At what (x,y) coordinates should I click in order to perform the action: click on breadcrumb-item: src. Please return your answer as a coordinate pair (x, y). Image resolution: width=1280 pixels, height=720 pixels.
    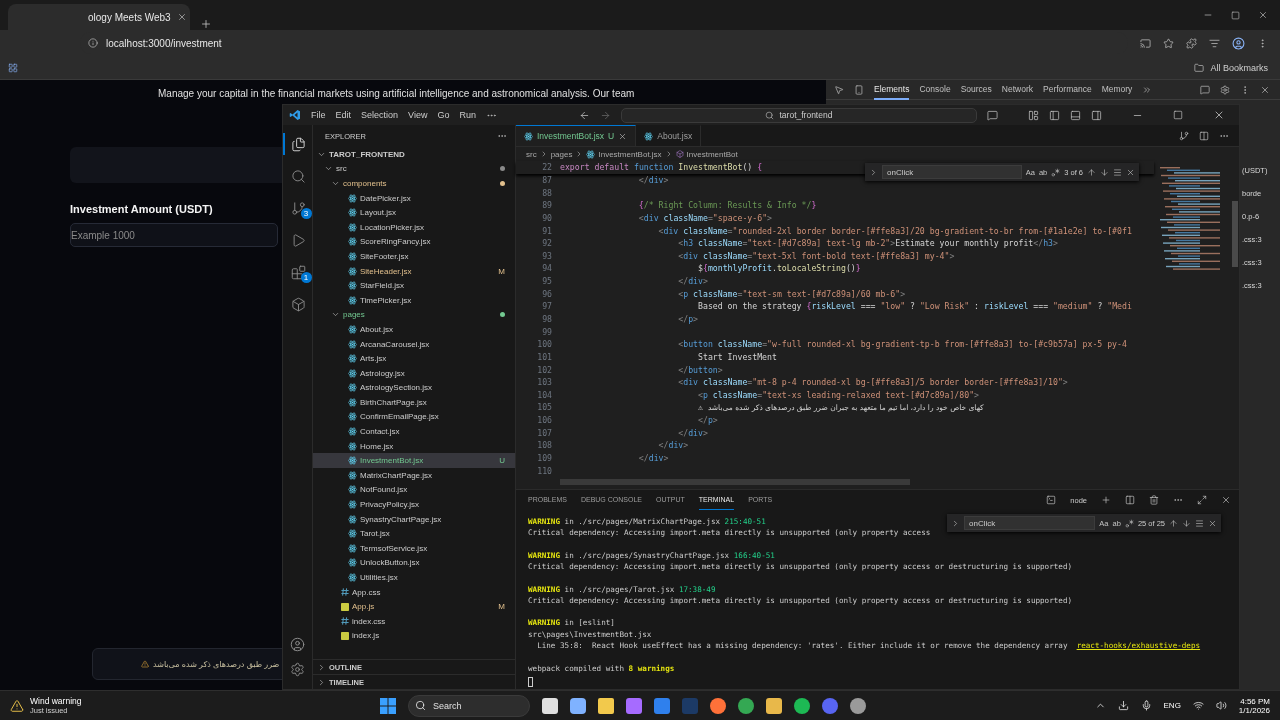
    Looking at the image, I should click on (531, 154).